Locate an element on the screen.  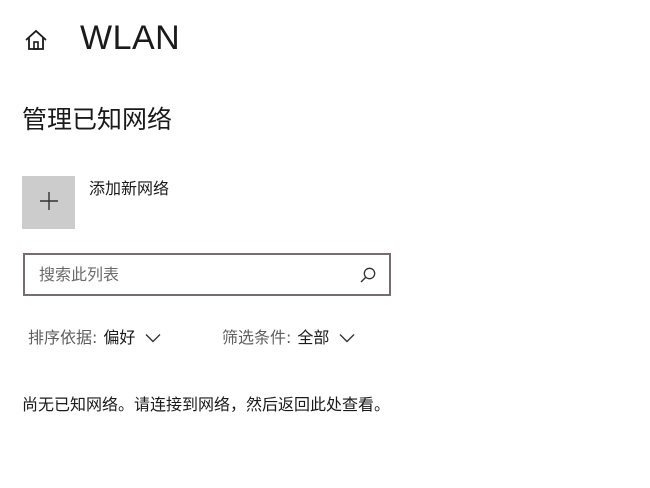
home-button is located at coordinates (36, 40).